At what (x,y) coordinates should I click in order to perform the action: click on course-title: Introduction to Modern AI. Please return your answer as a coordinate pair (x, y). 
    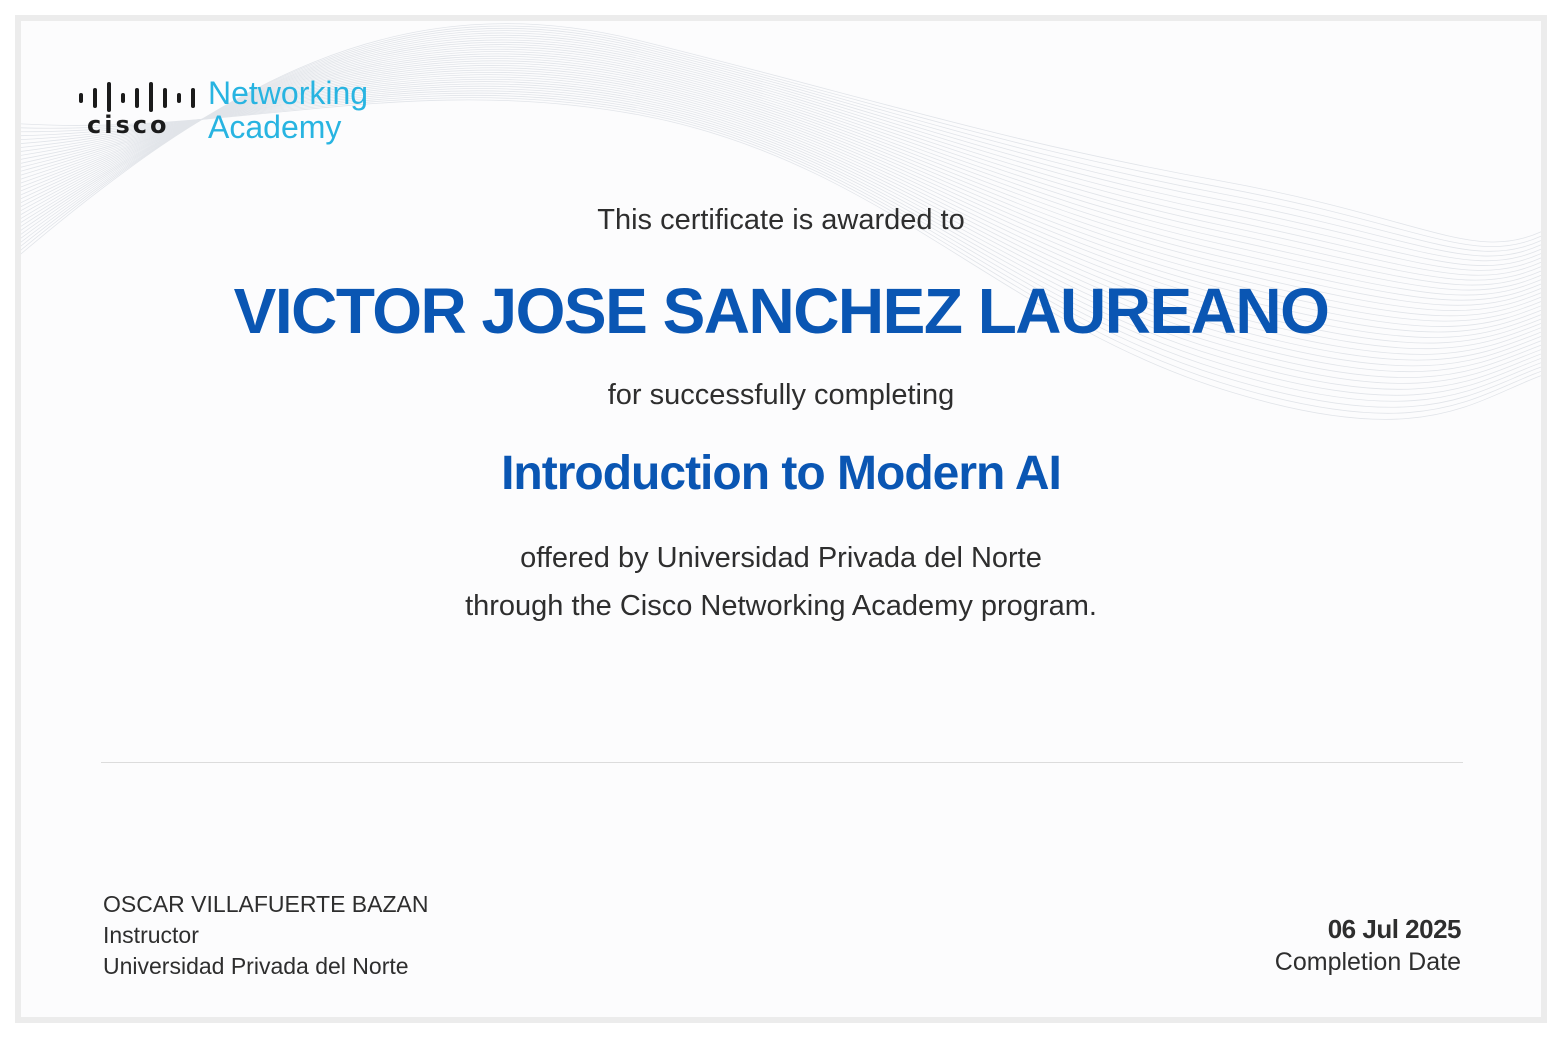
    Looking at the image, I should click on (781, 473).